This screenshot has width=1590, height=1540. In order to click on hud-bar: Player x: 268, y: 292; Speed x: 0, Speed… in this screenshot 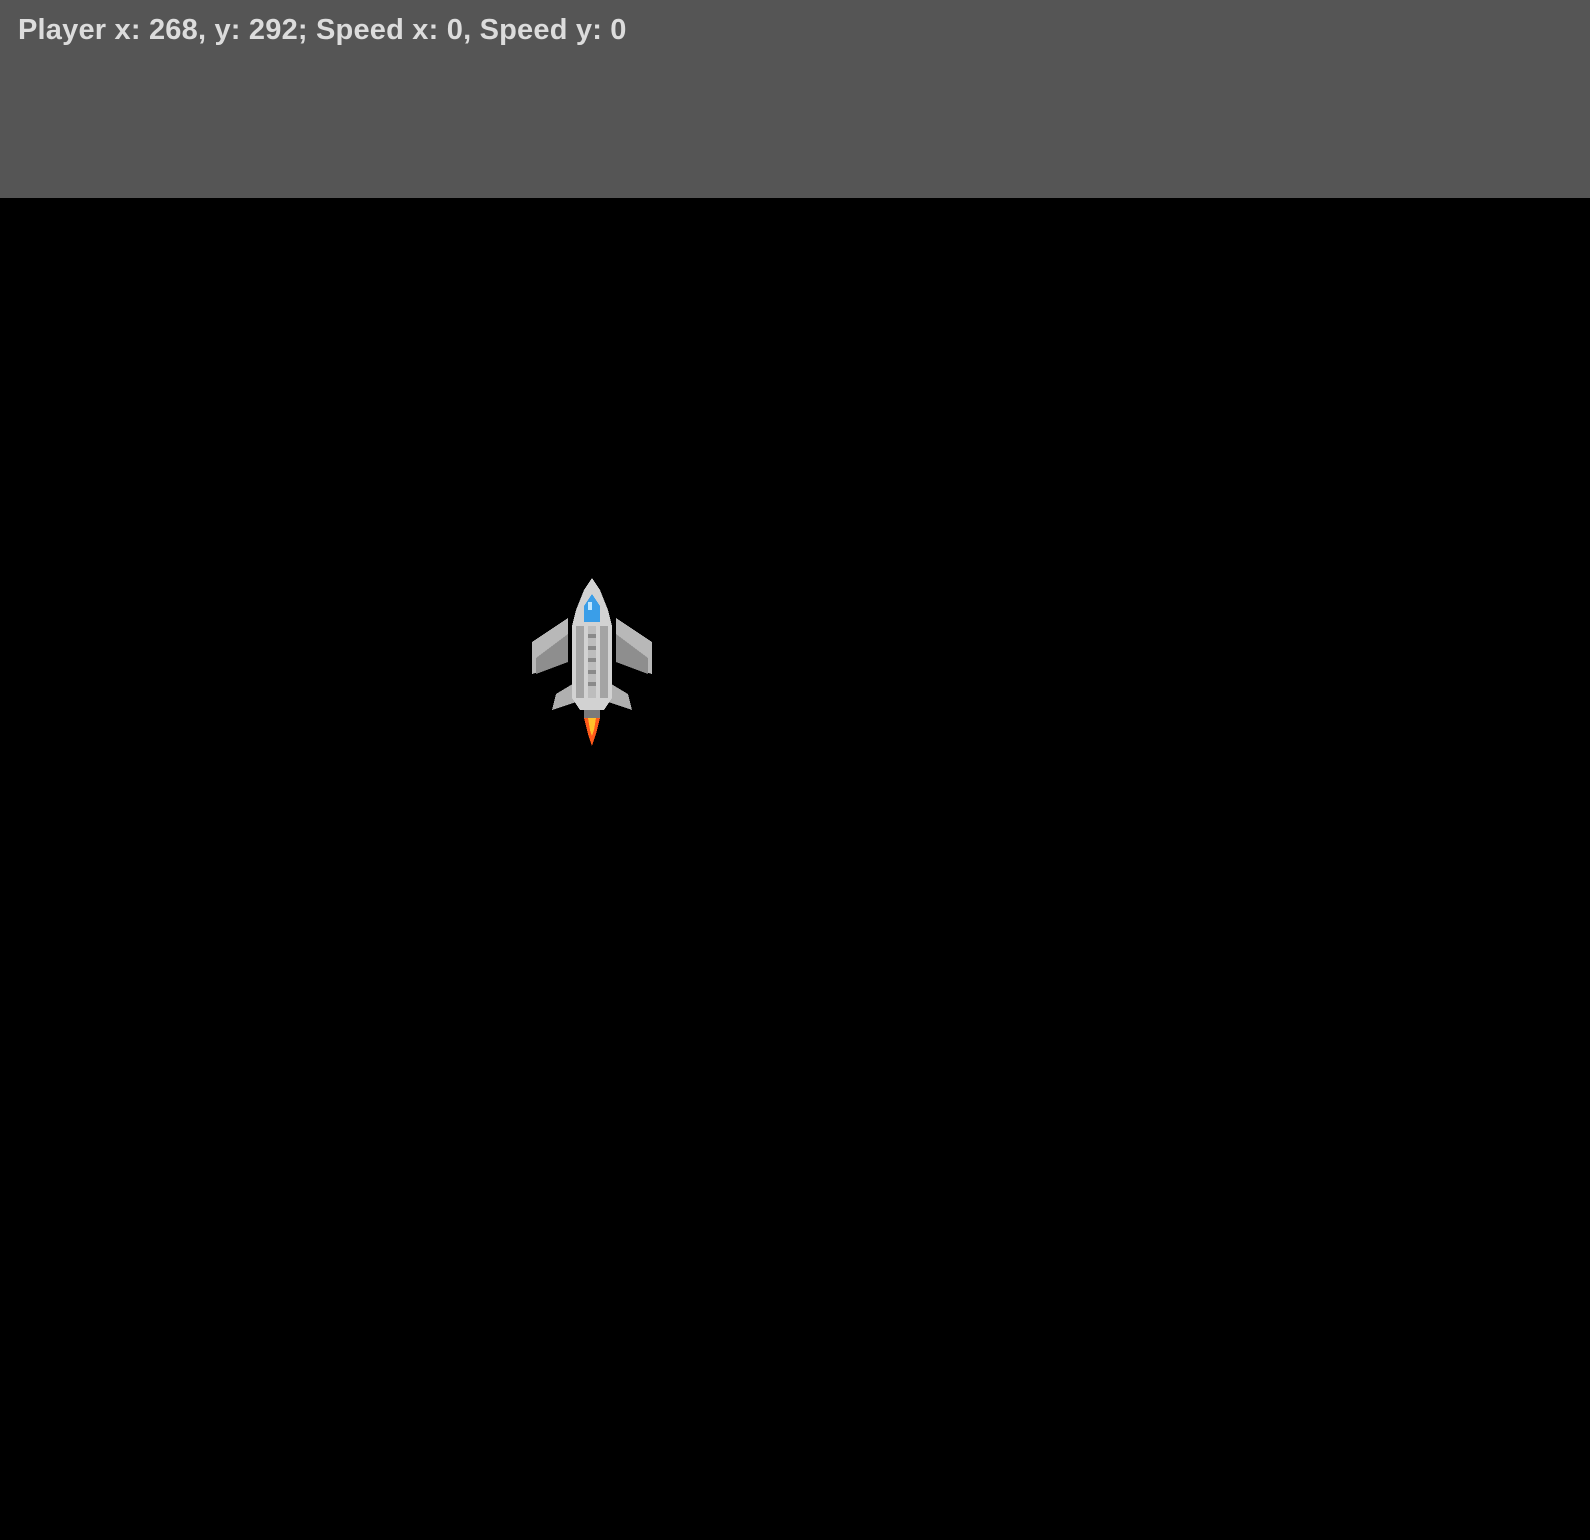, I will do `click(795, 99)`.